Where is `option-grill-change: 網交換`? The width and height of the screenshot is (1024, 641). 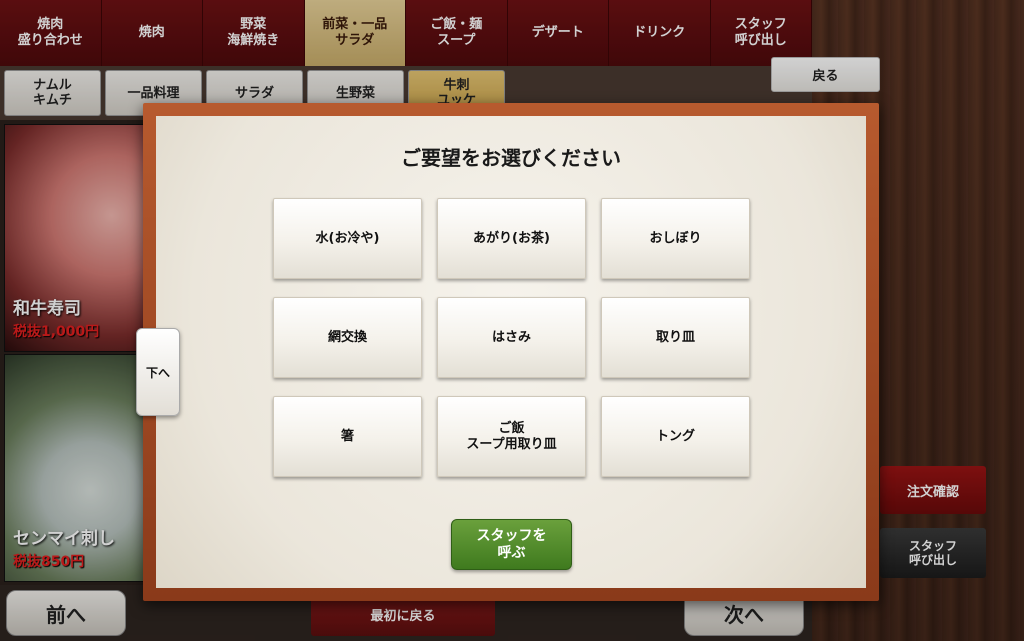
option-grill-change: 網交換 is located at coordinates (347, 337).